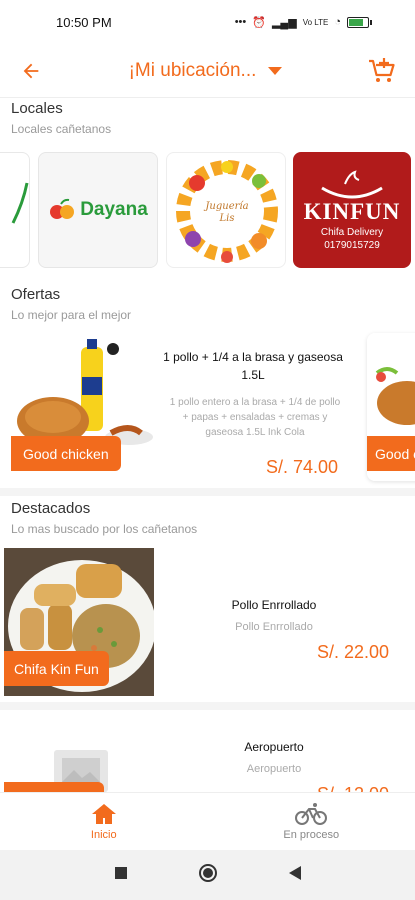 The image size is (415, 900). I want to click on store-lis-name: Juguería Lis, so click(227, 212).